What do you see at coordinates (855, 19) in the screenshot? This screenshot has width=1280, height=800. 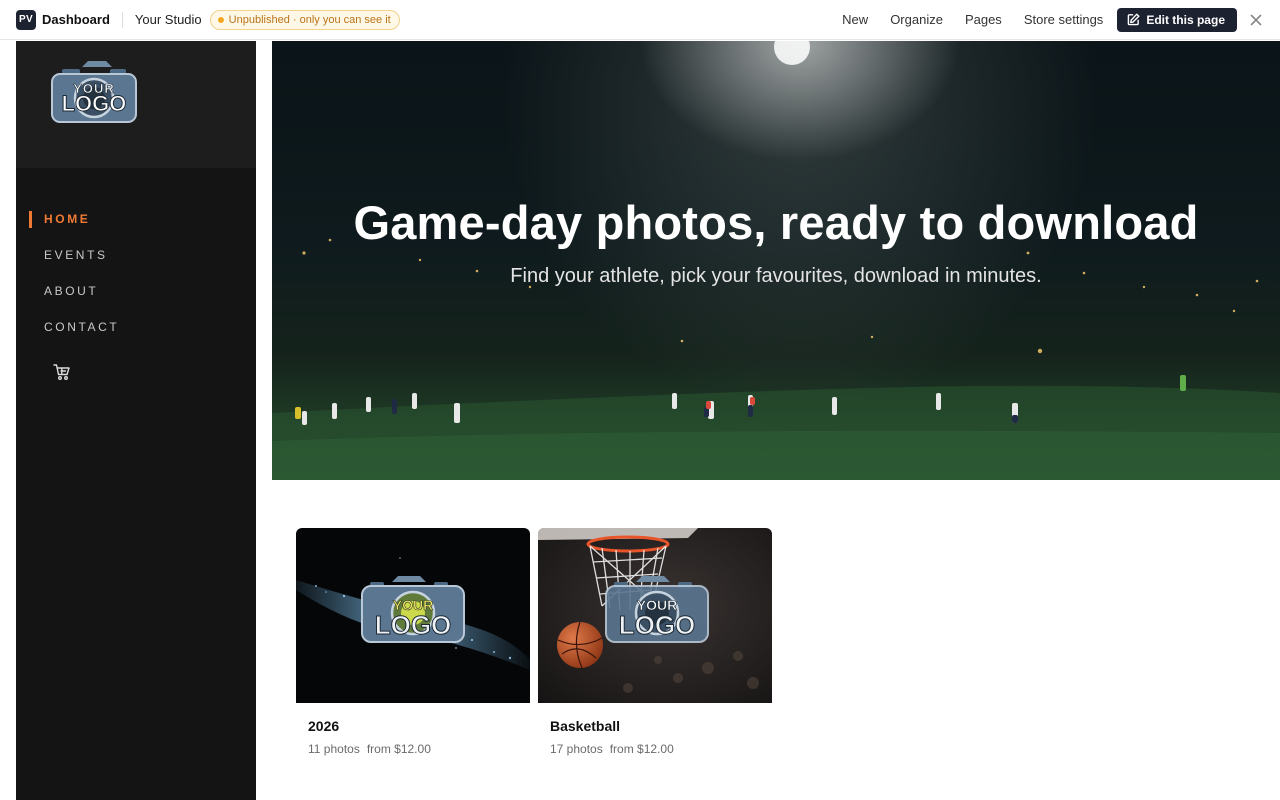 I see `new-link: New` at bounding box center [855, 19].